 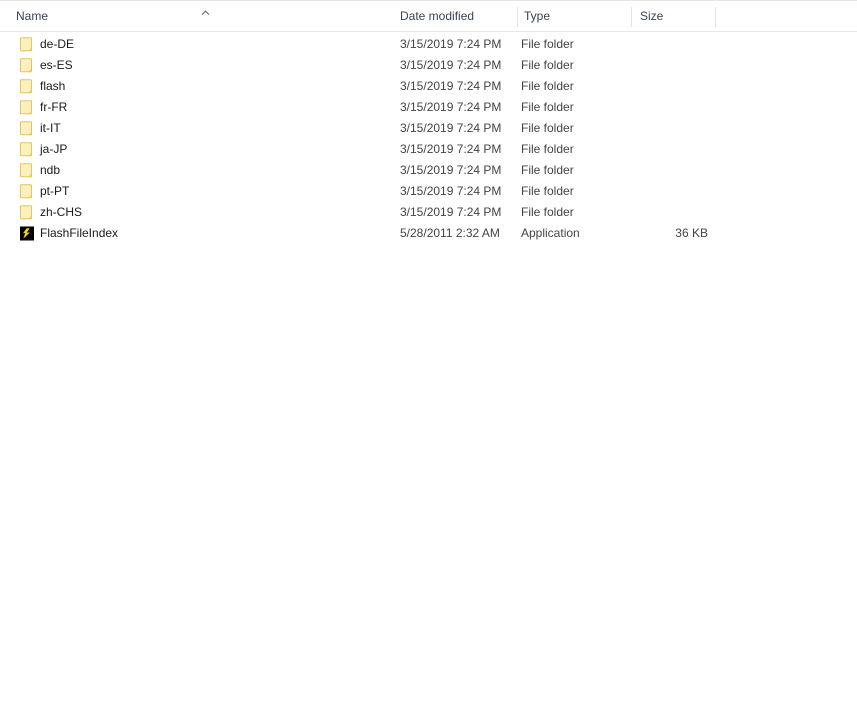 I want to click on column-header-type: Type, so click(x=575, y=16).